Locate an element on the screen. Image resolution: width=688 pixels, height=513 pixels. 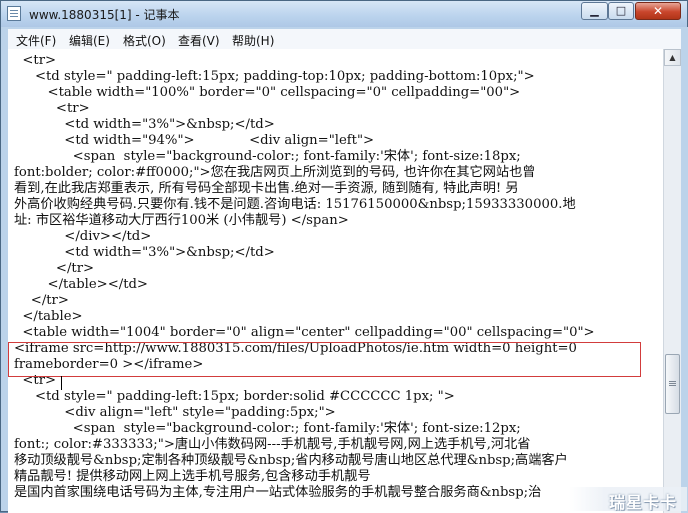
window-title: www.1880315[1] - 记事本 is located at coordinates (104, 15).